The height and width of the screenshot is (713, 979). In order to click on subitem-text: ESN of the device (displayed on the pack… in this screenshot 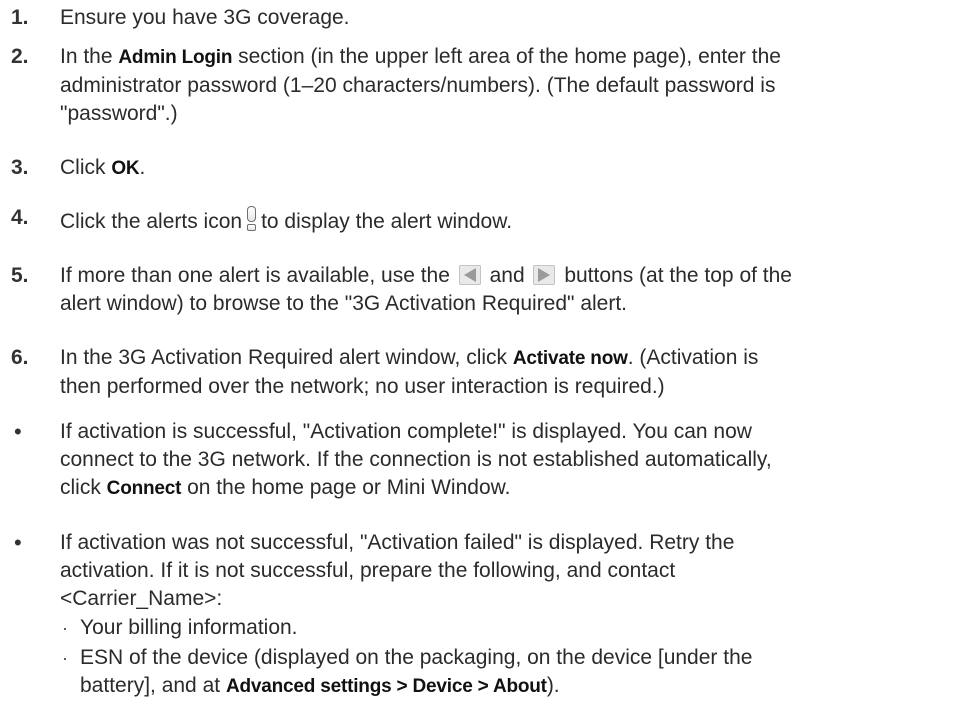, I will do `click(416, 671)`.